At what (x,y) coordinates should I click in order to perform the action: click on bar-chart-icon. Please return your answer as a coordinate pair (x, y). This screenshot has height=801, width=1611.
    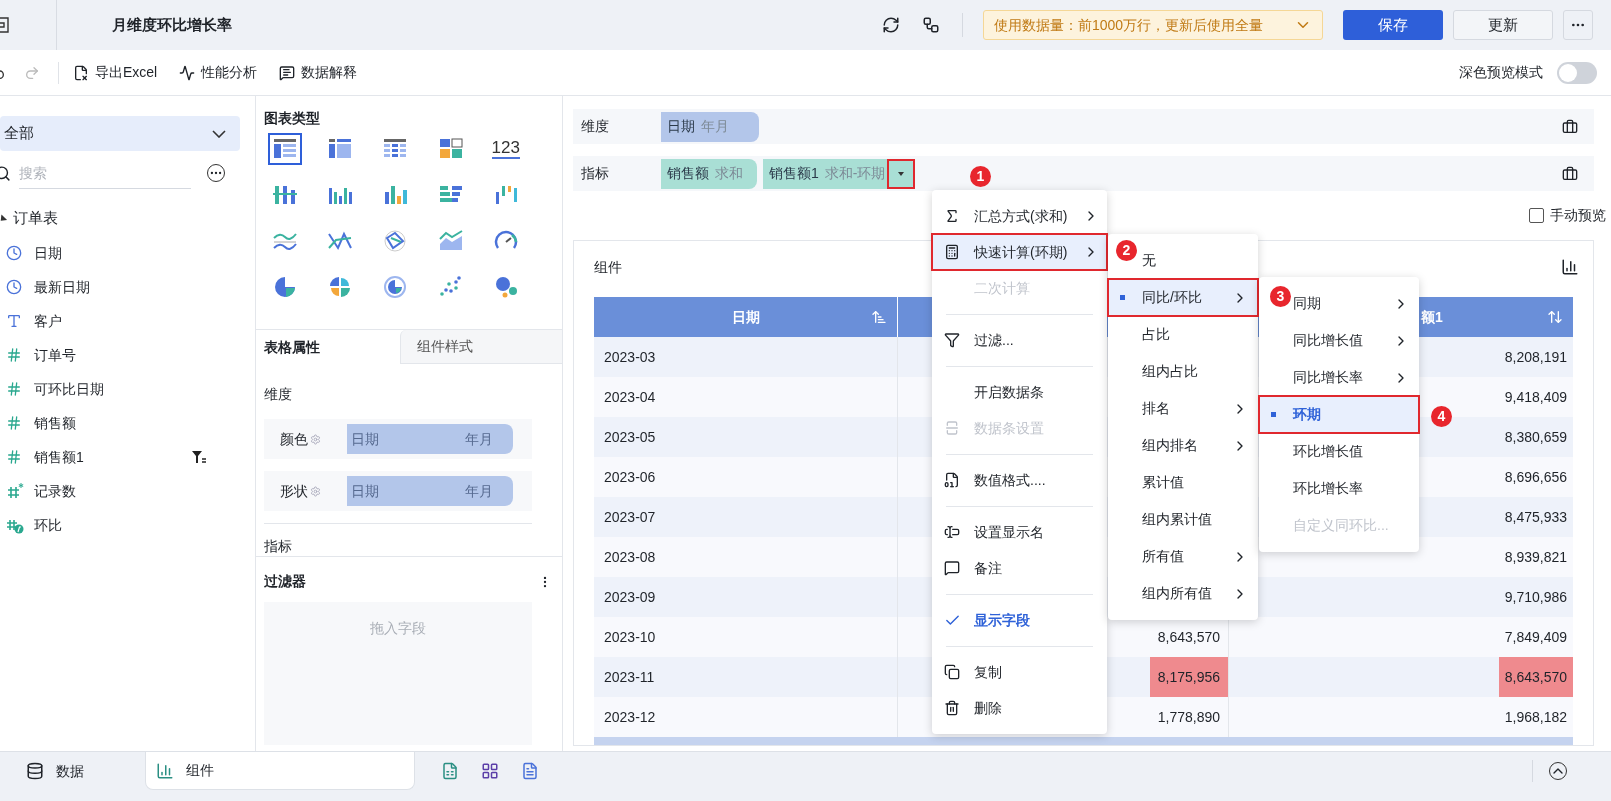
    Looking at the image, I should click on (165, 770).